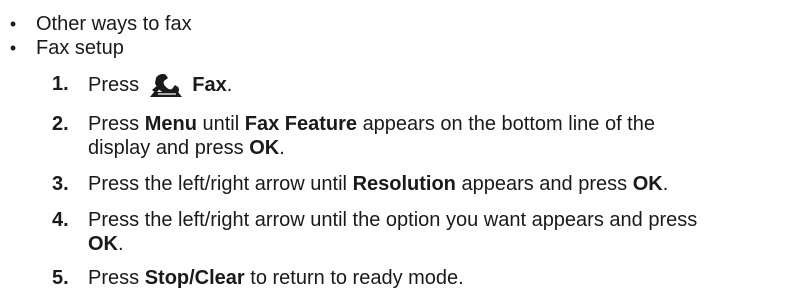  Describe the element at coordinates (80, 48) in the screenshot. I see `bullet-text: Fax setup` at that location.